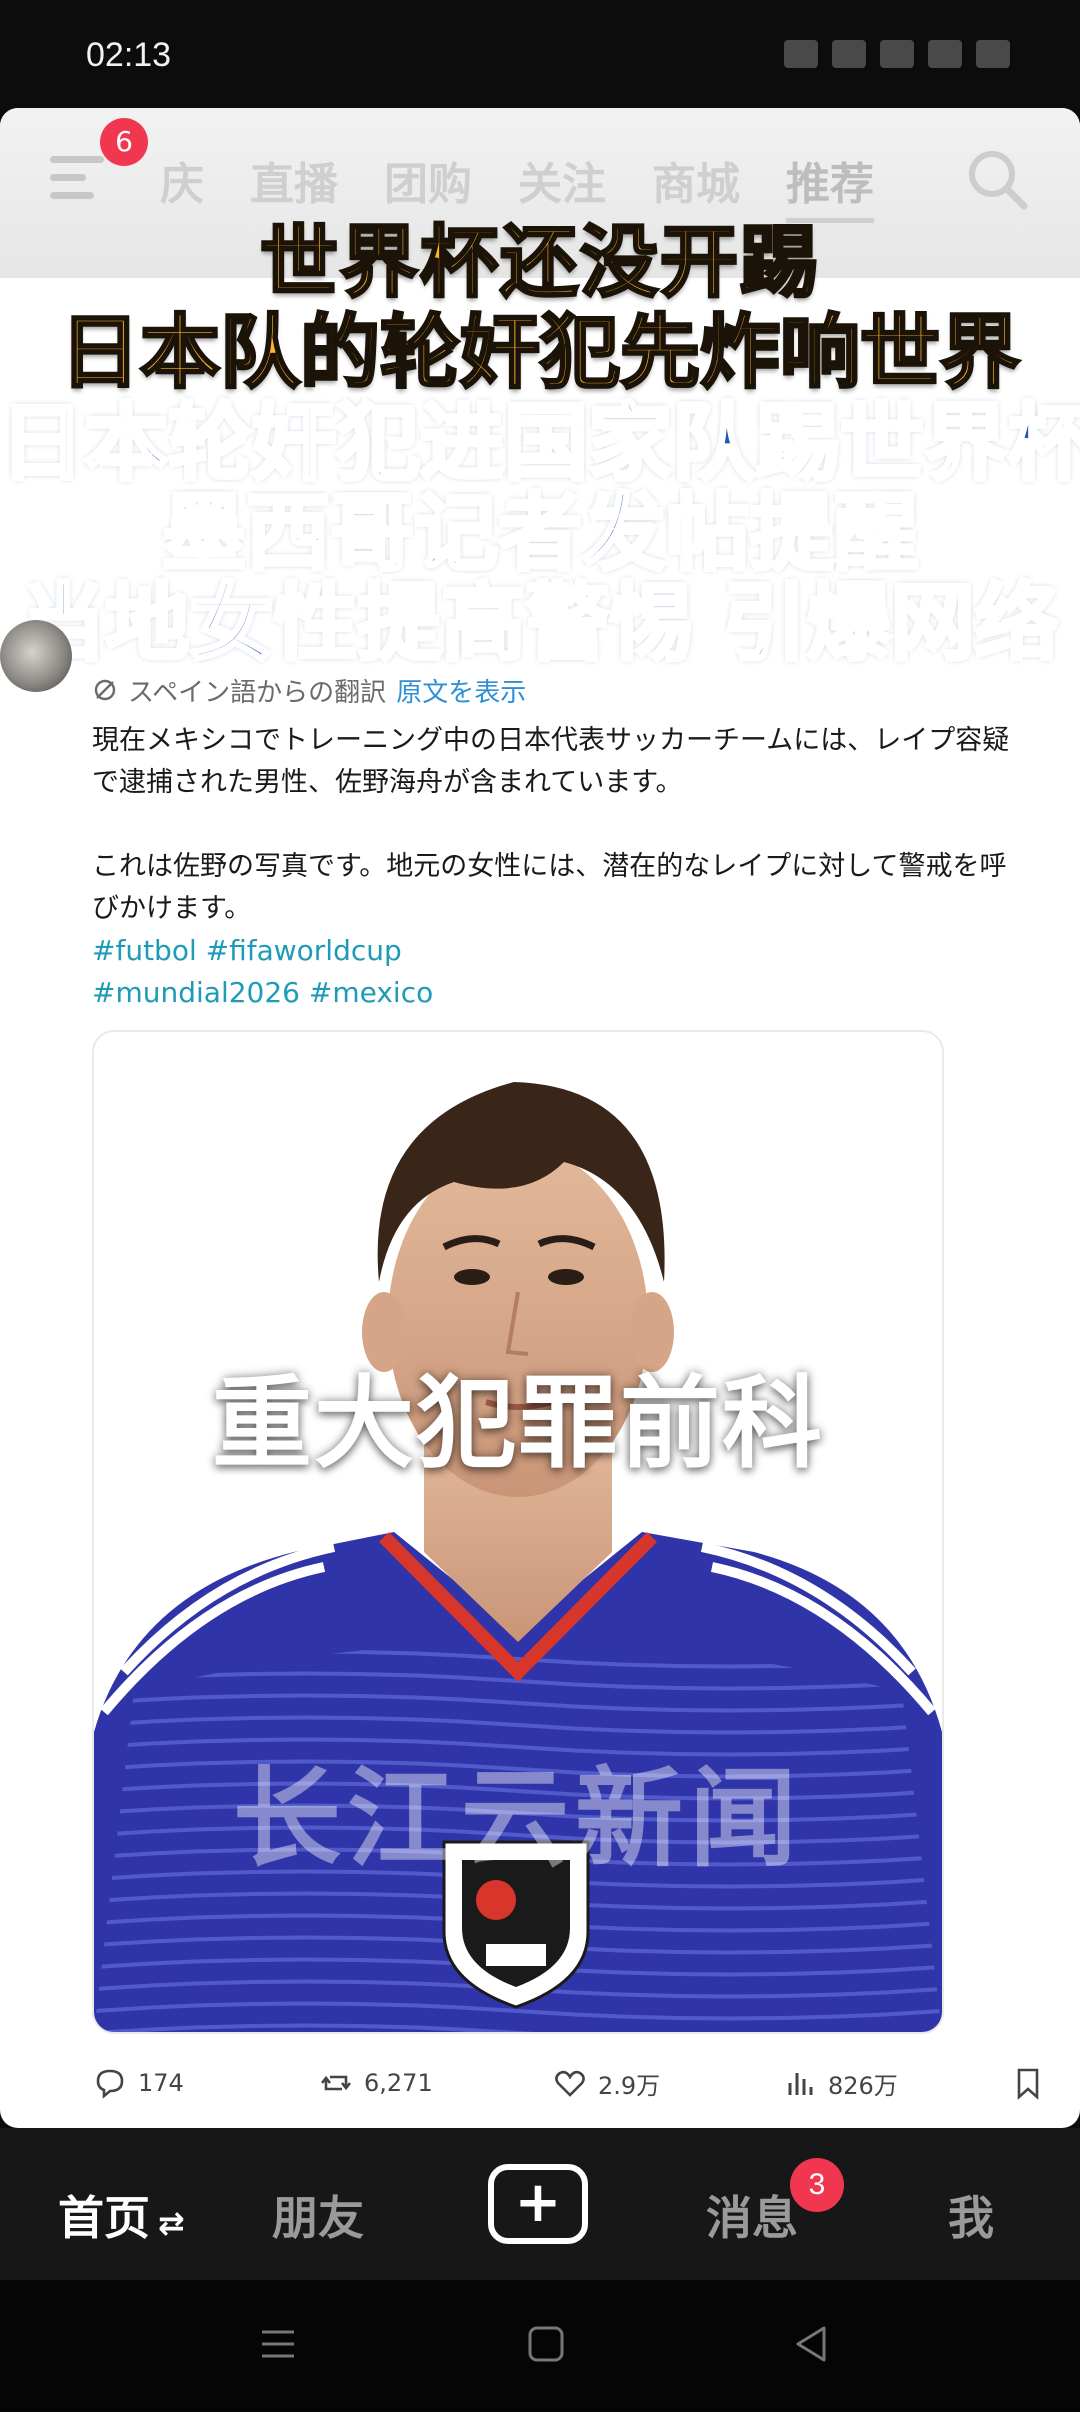 This screenshot has height=2412, width=1080. What do you see at coordinates (549, 866) in the screenshot?
I see `tweet-line: これは佐野の写真です。地元の女性には、潜在的なレイプに対して警戒を呼` at bounding box center [549, 866].